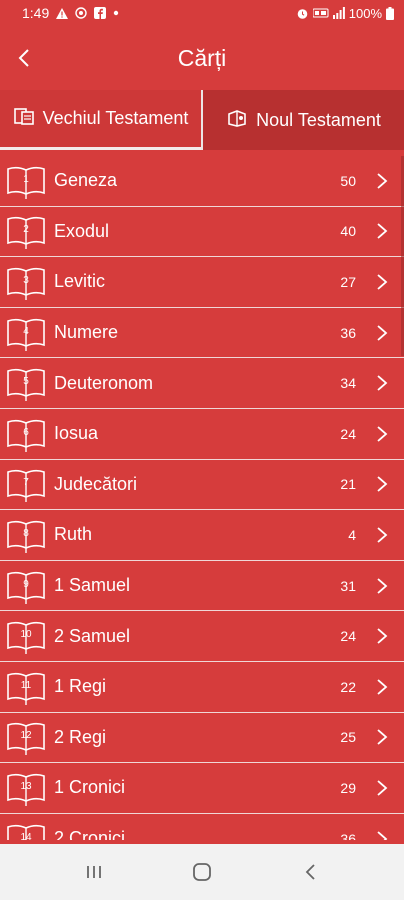  I want to click on signal-icon, so click(338, 13).